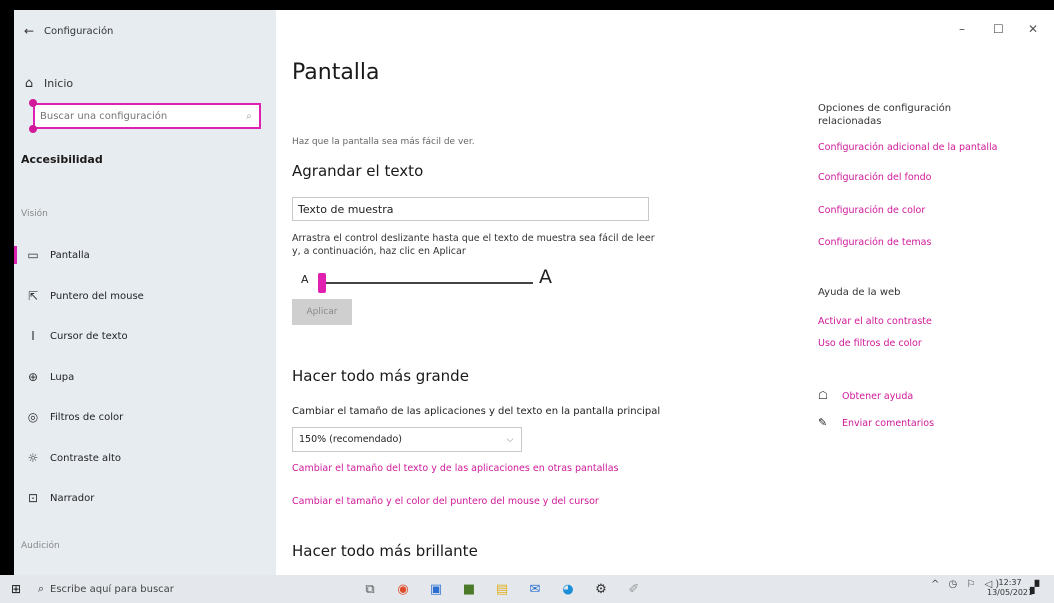 This screenshot has width=1054, height=603. What do you see at coordinates (877, 396) in the screenshot?
I see `get-help-link: Obtener ayuda` at bounding box center [877, 396].